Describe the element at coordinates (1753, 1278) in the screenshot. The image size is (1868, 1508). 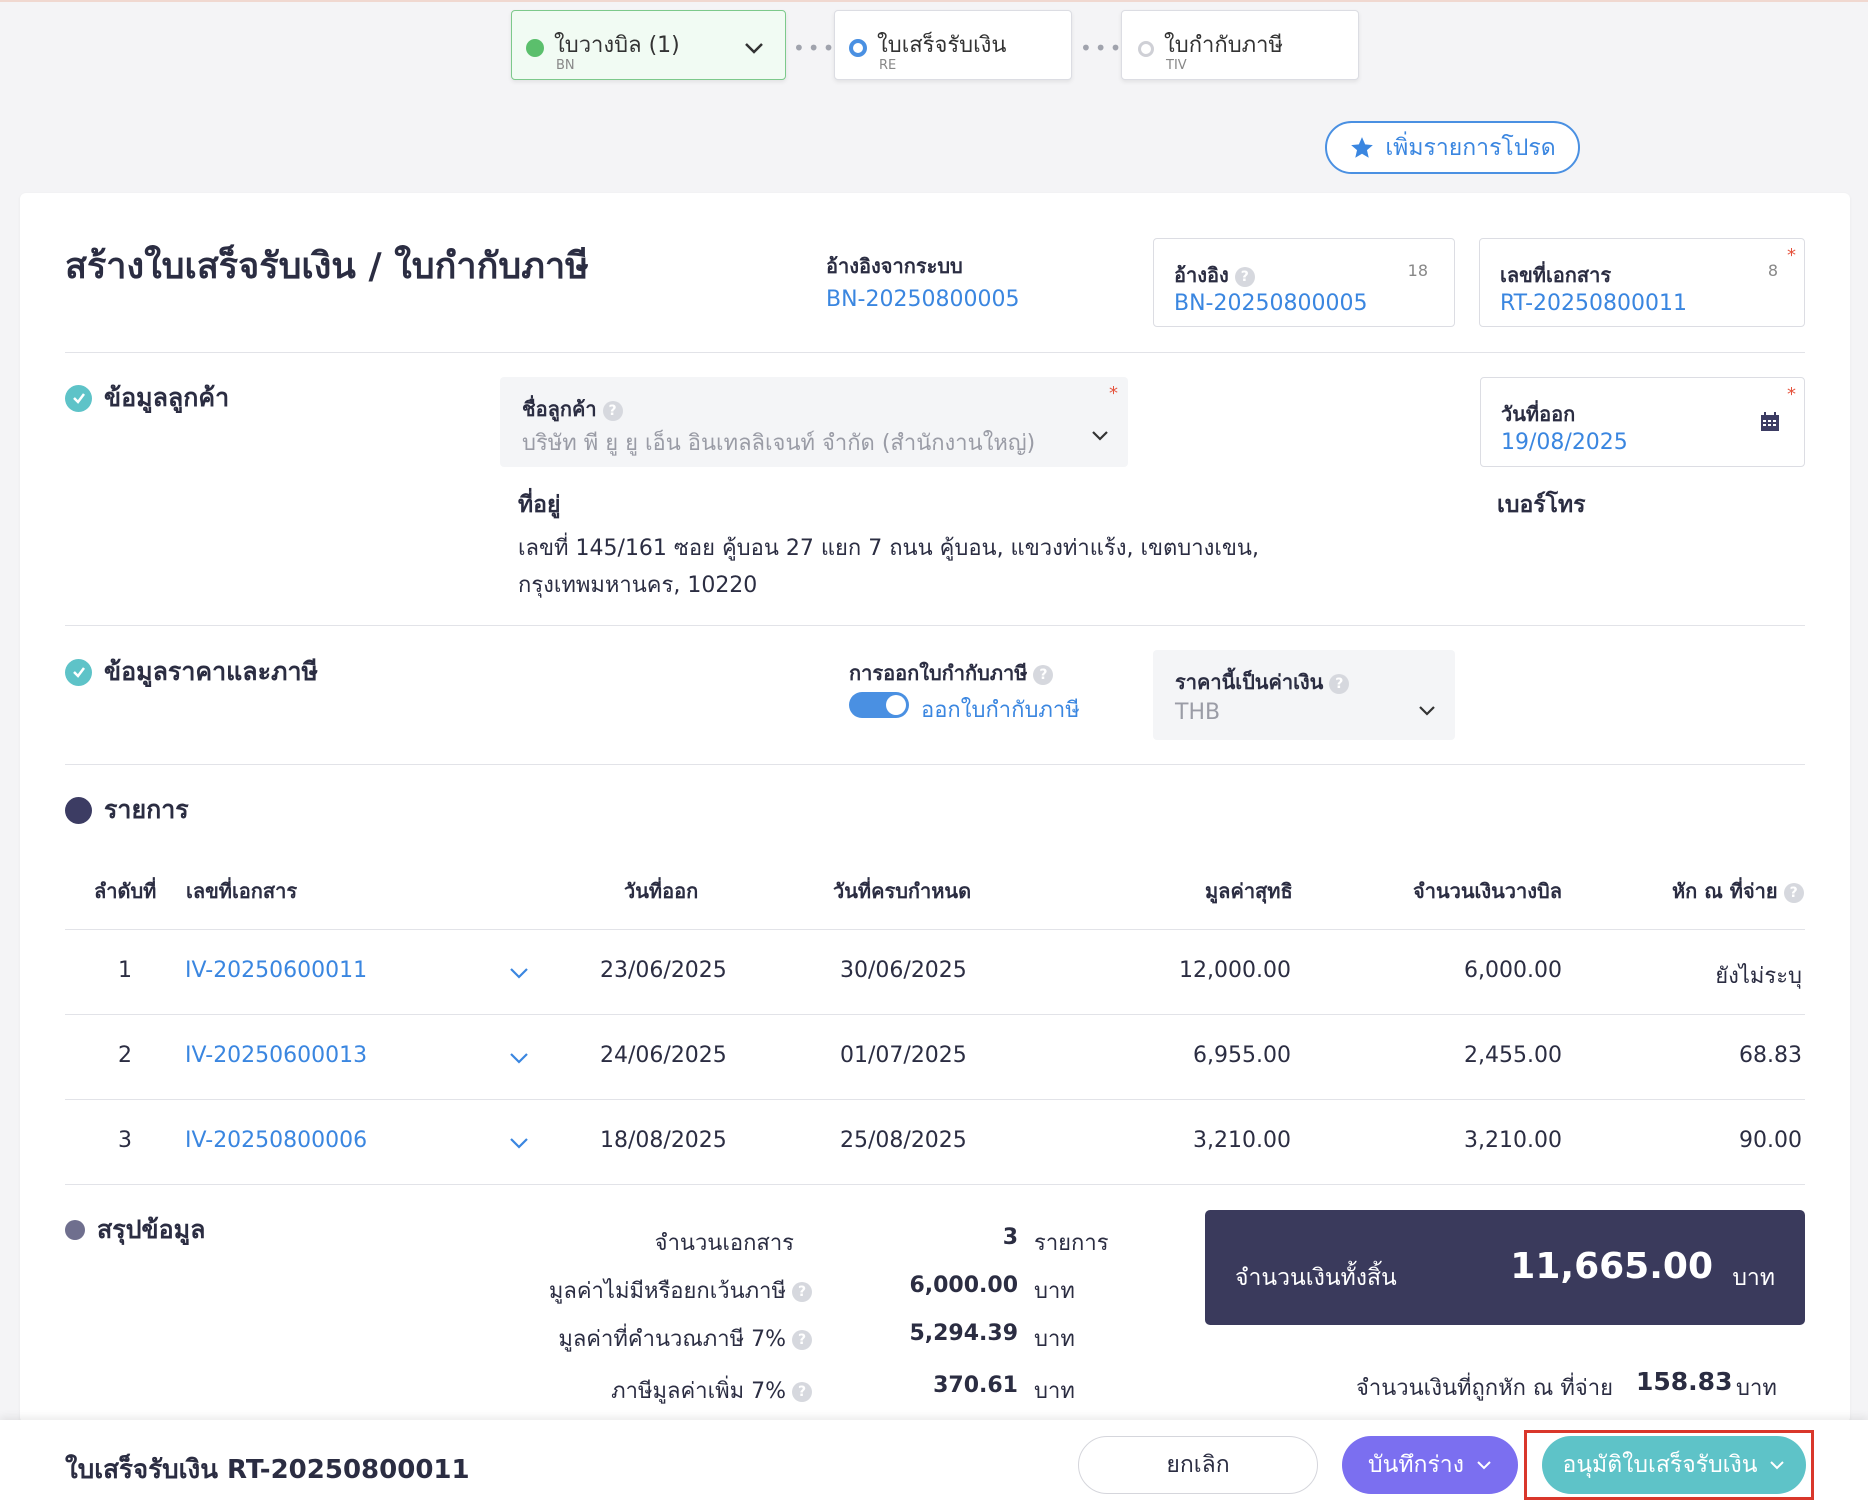
I see `grand-total-unit: บาท` at that location.